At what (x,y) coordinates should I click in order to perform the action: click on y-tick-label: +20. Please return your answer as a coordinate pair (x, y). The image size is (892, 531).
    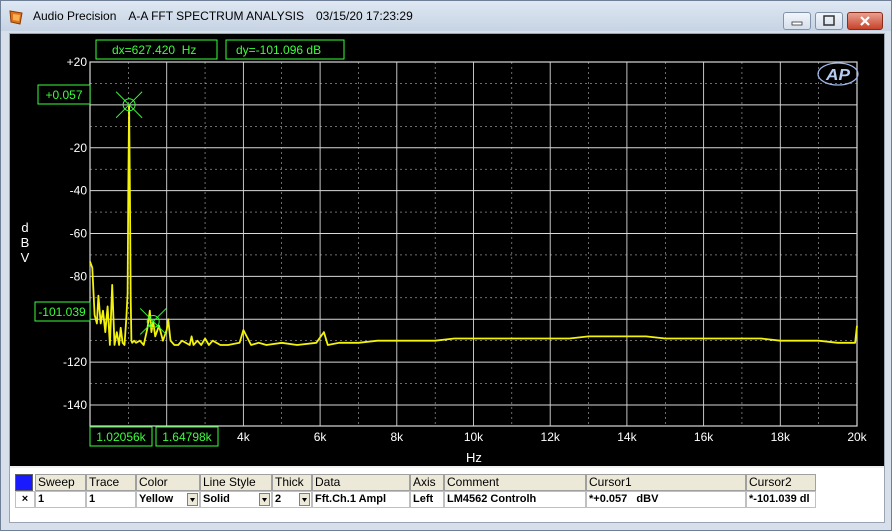
    Looking at the image, I should click on (77, 62).